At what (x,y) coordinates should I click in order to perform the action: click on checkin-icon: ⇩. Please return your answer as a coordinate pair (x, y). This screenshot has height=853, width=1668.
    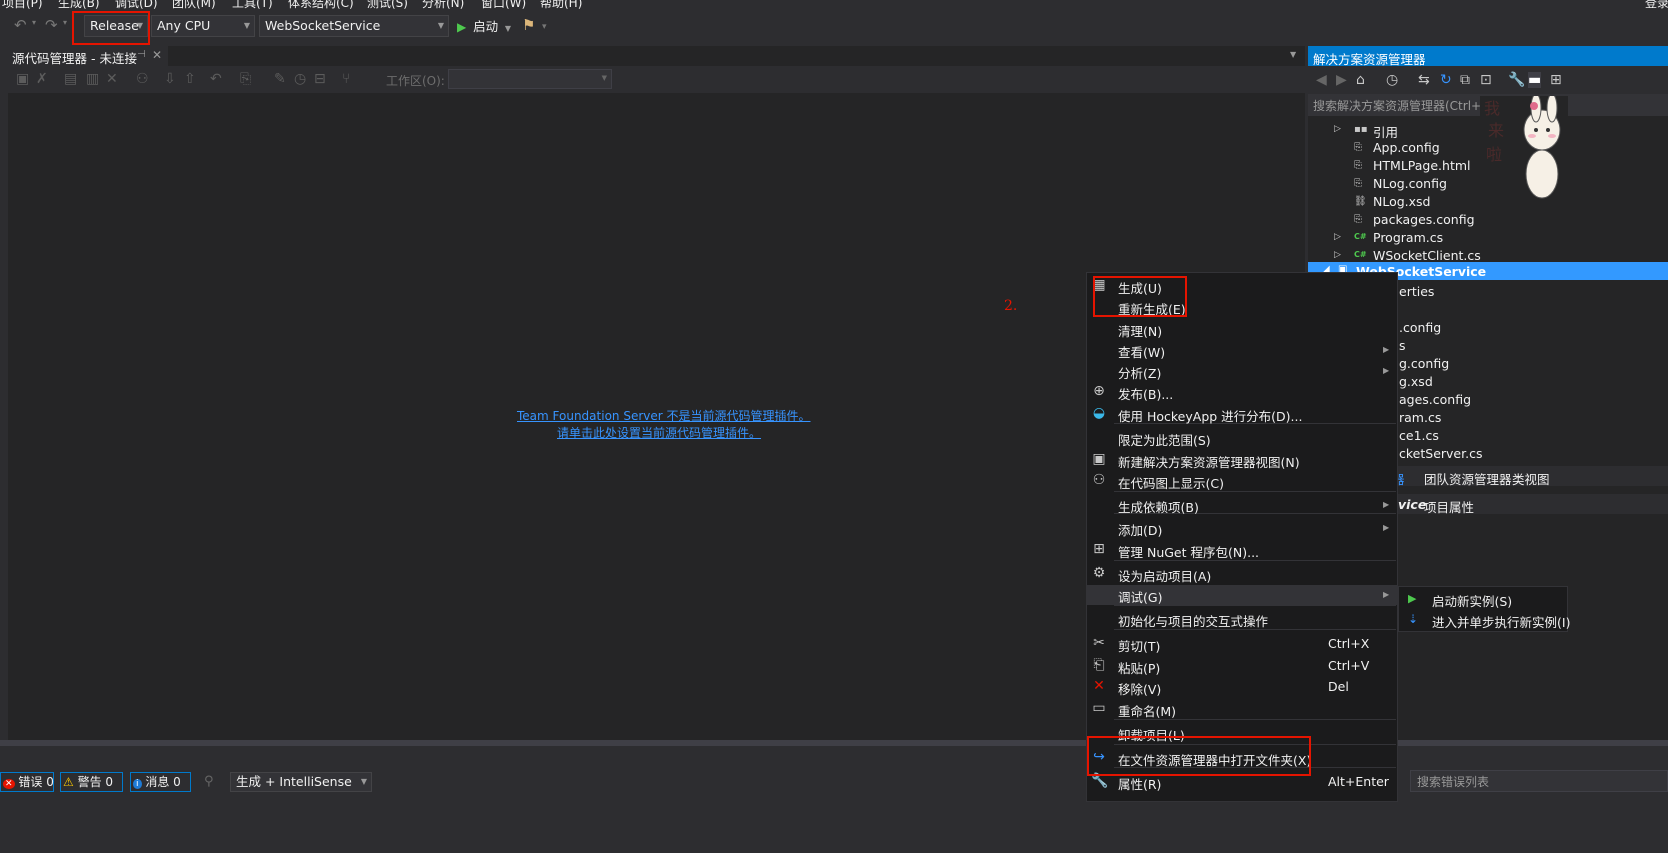
    Looking at the image, I should click on (170, 79).